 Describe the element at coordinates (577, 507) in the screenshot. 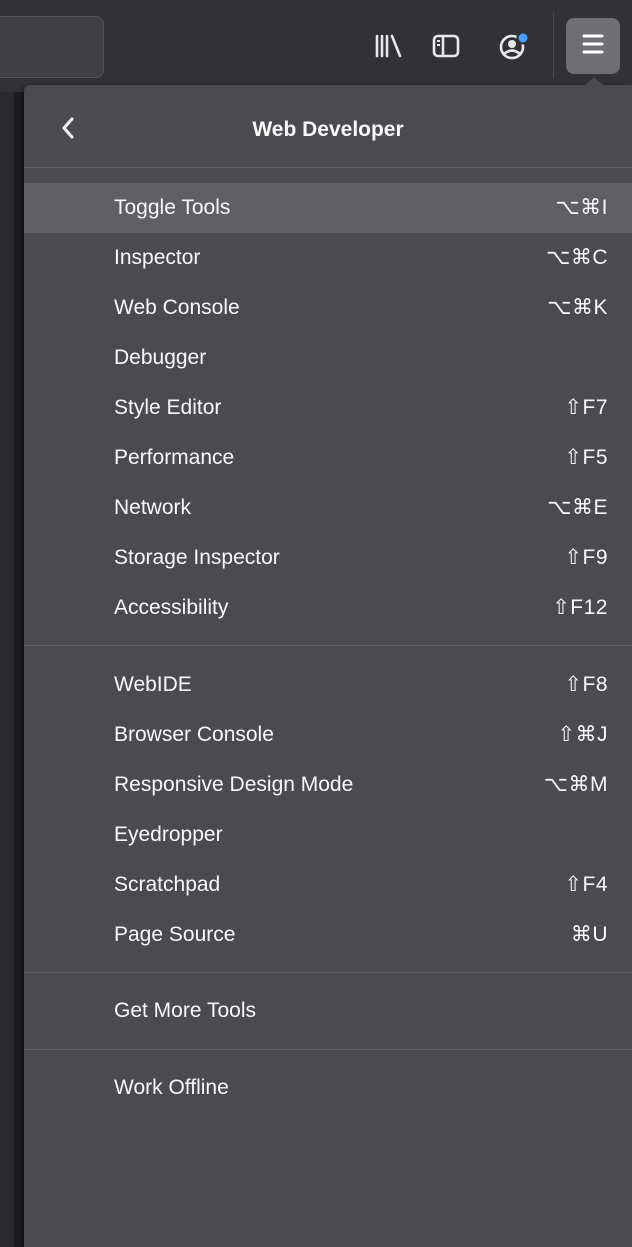

I see `menu-item-shortcut: ⌥⌘E` at that location.